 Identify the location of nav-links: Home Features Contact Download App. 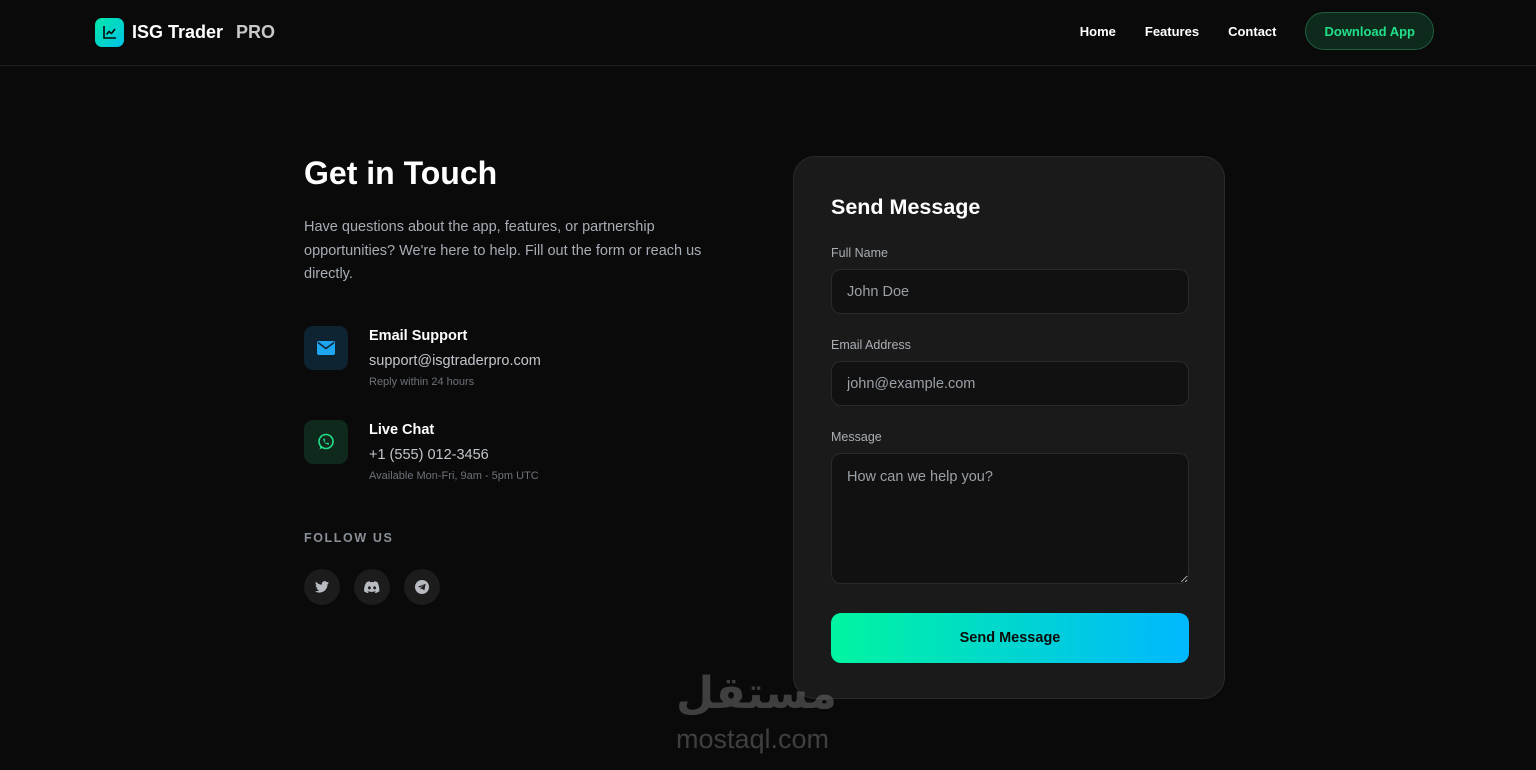
(1257, 31).